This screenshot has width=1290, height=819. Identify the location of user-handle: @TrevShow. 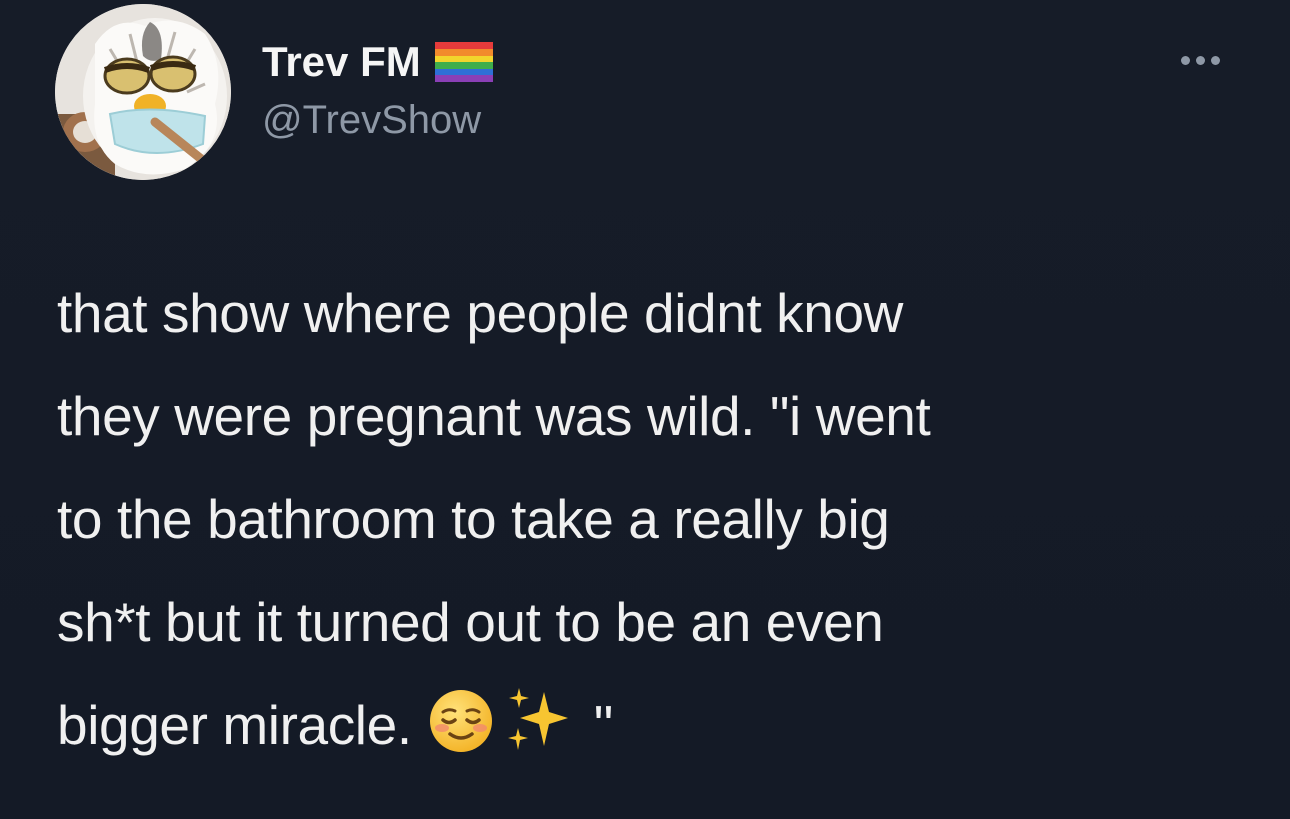
(371, 120).